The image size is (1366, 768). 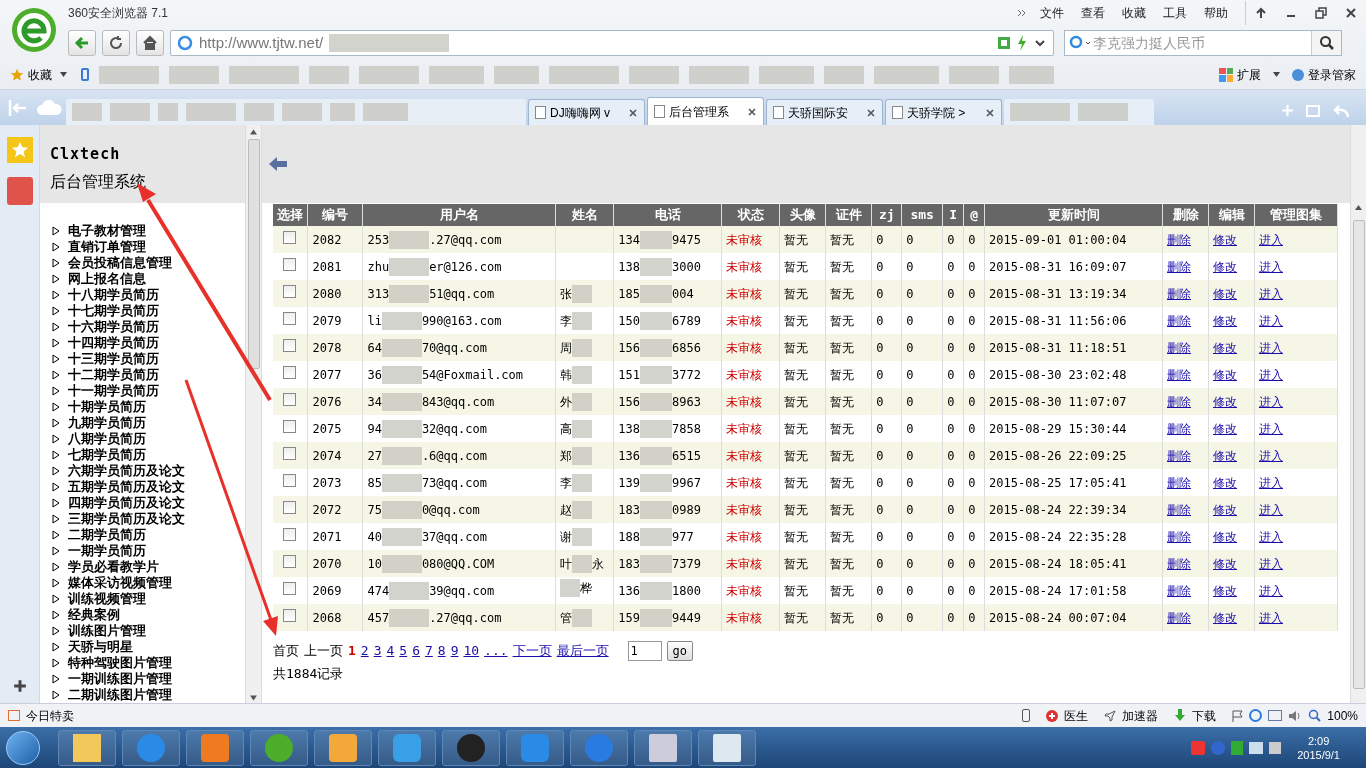 I want to click on download-button: 下载, so click(x=1204, y=715).